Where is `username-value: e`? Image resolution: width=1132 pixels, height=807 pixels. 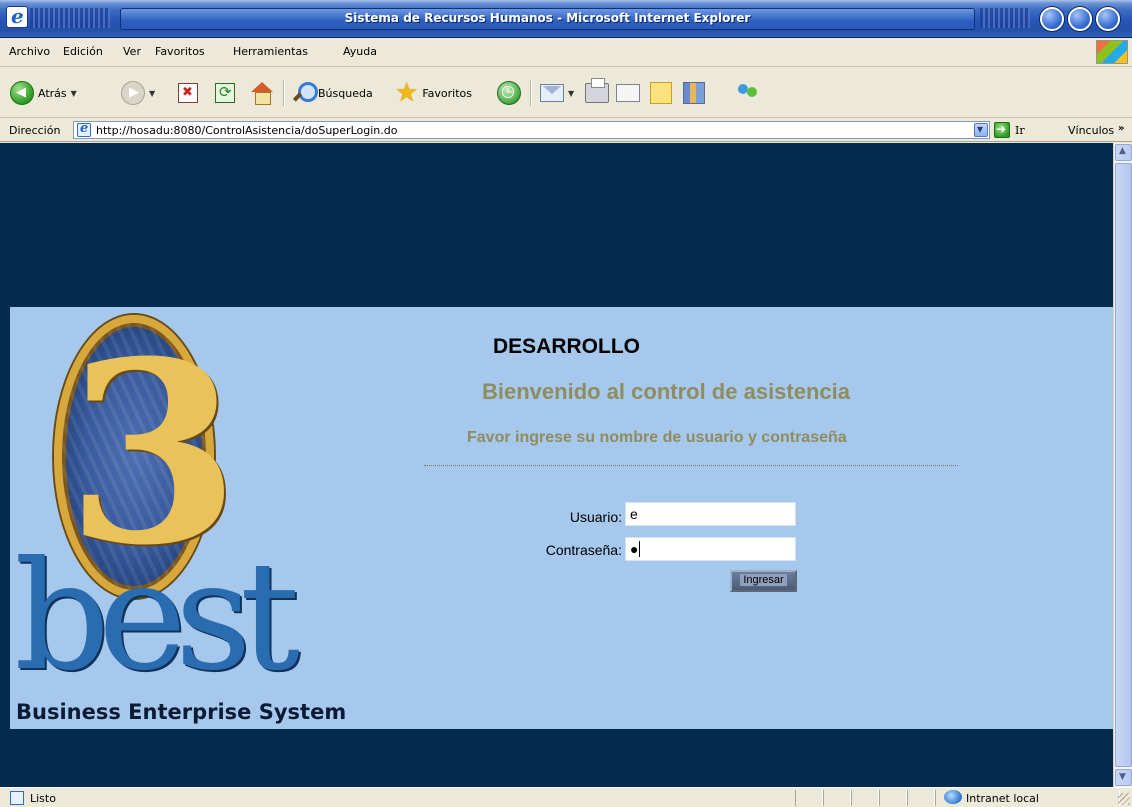
username-value: e is located at coordinates (634, 514).